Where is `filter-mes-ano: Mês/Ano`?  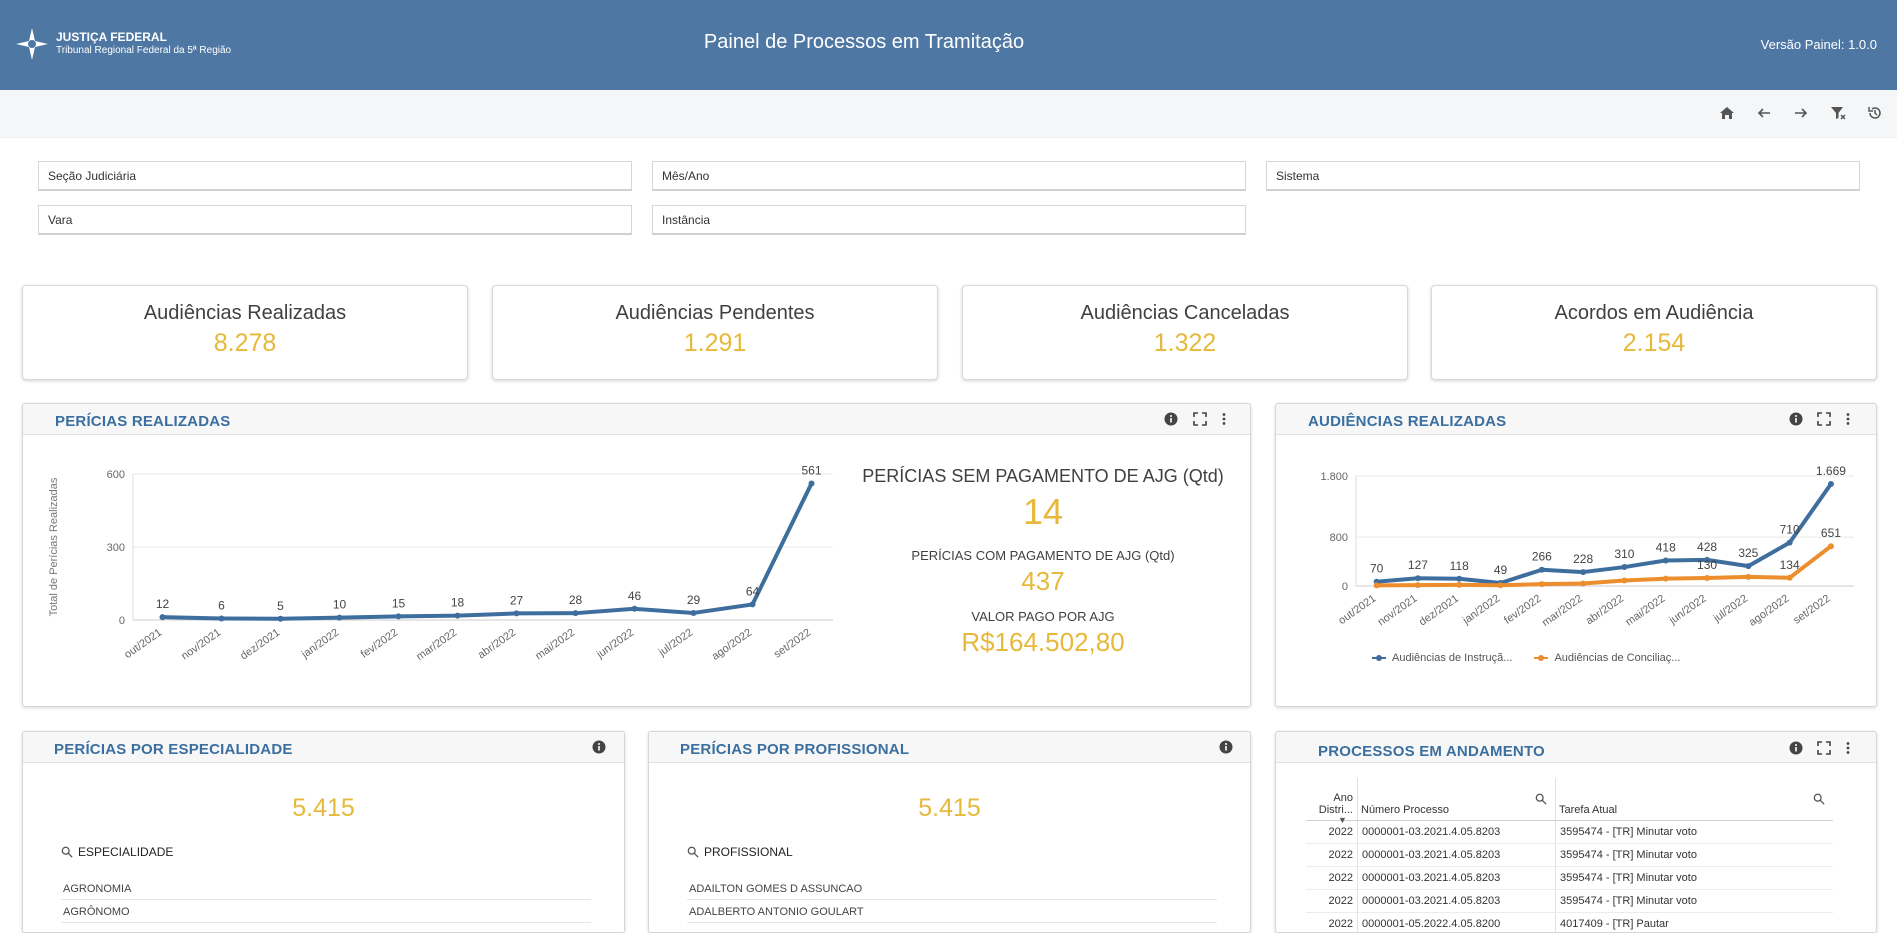
filter-mes-ano: Mês/Ano is located at coordinates (949, 176).